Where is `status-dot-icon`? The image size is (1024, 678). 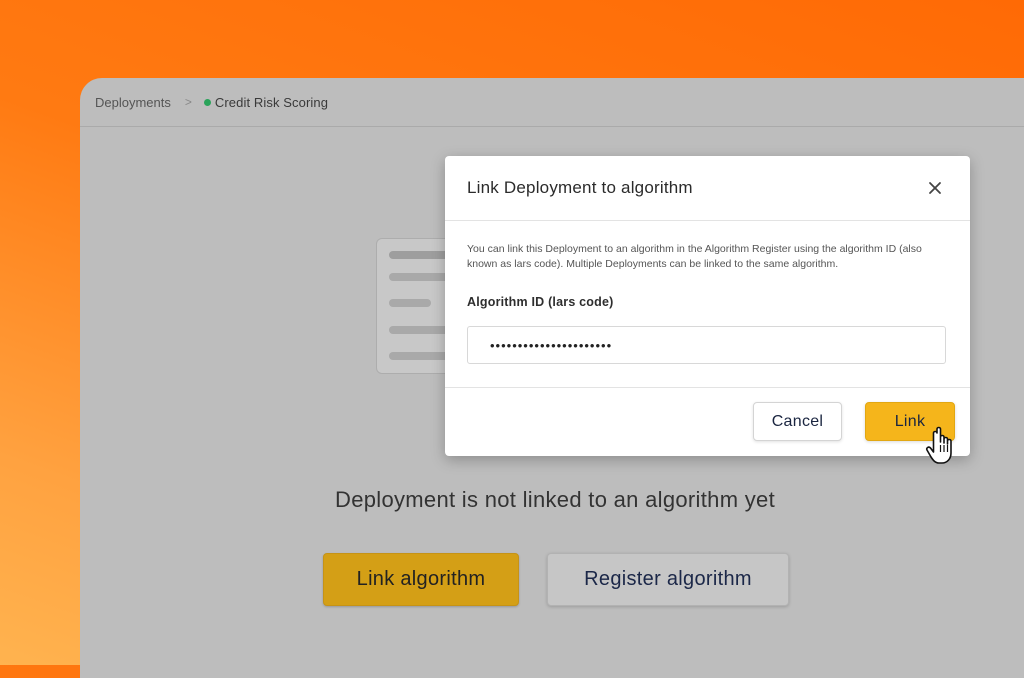
status-dot-icon is located at coordinates (207, 102).